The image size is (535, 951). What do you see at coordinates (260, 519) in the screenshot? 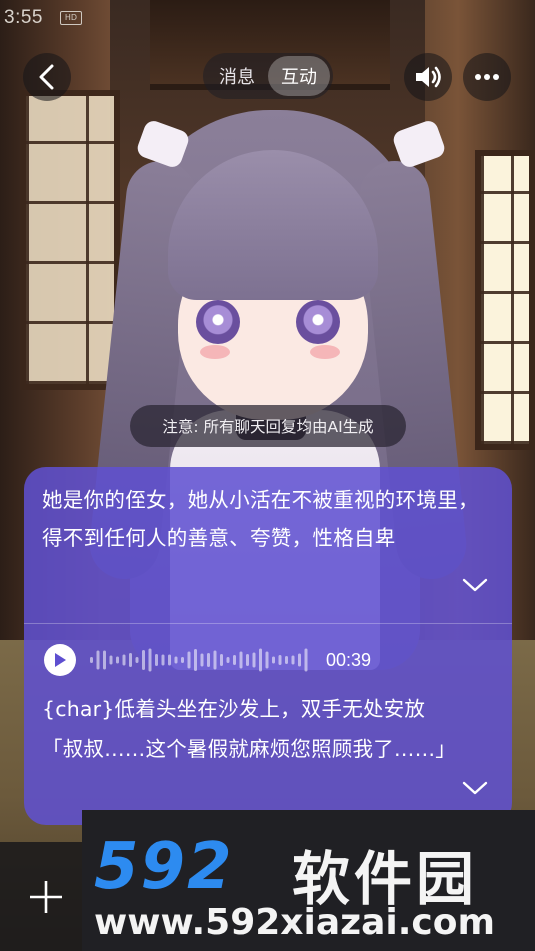
I see `character-intro-text: 她是你的侄女，她从小活在不被重视的环境里，得不到任何人的善意、夸赞，性格自卑` at bounding box center [260, 519].